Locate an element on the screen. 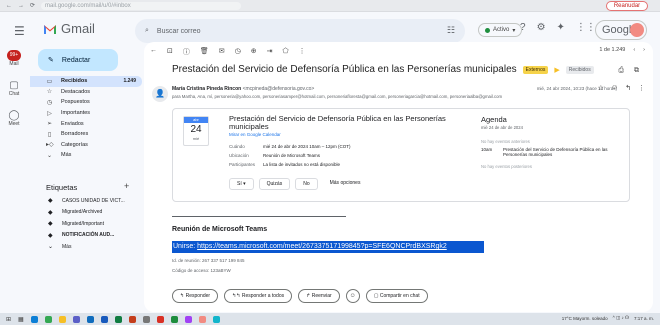 The width and height of the screenshot is (660, 325). snooze-icon: ◷ is located at coordinates (238, 52).